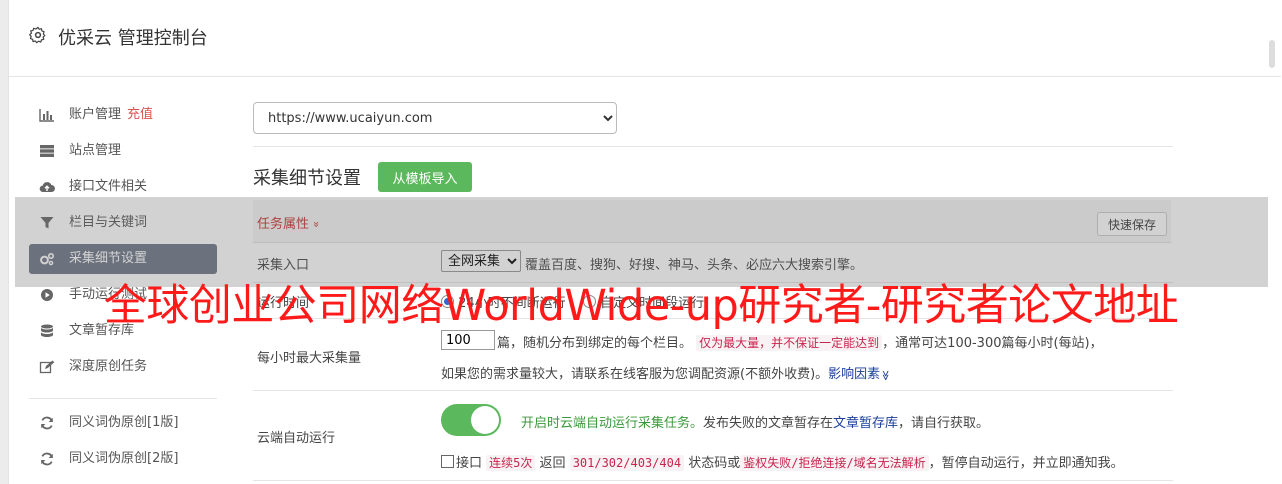 Image resolution: width=1282 pixels, height=484 pixels. Describe the element at coordinates (47, 151) in the screenshot. I see `server-icon` at that location.